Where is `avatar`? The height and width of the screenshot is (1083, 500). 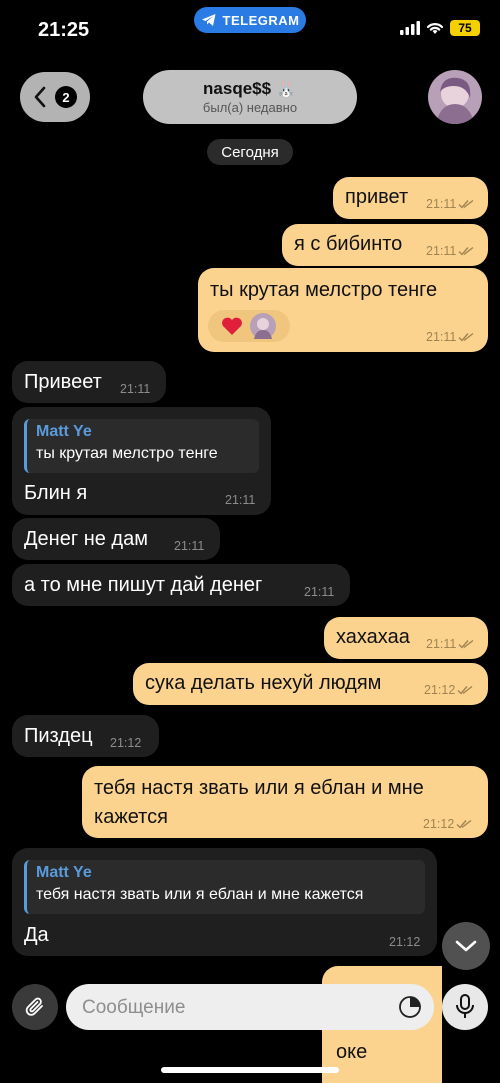
avatar is located at coordinates (455, 97).